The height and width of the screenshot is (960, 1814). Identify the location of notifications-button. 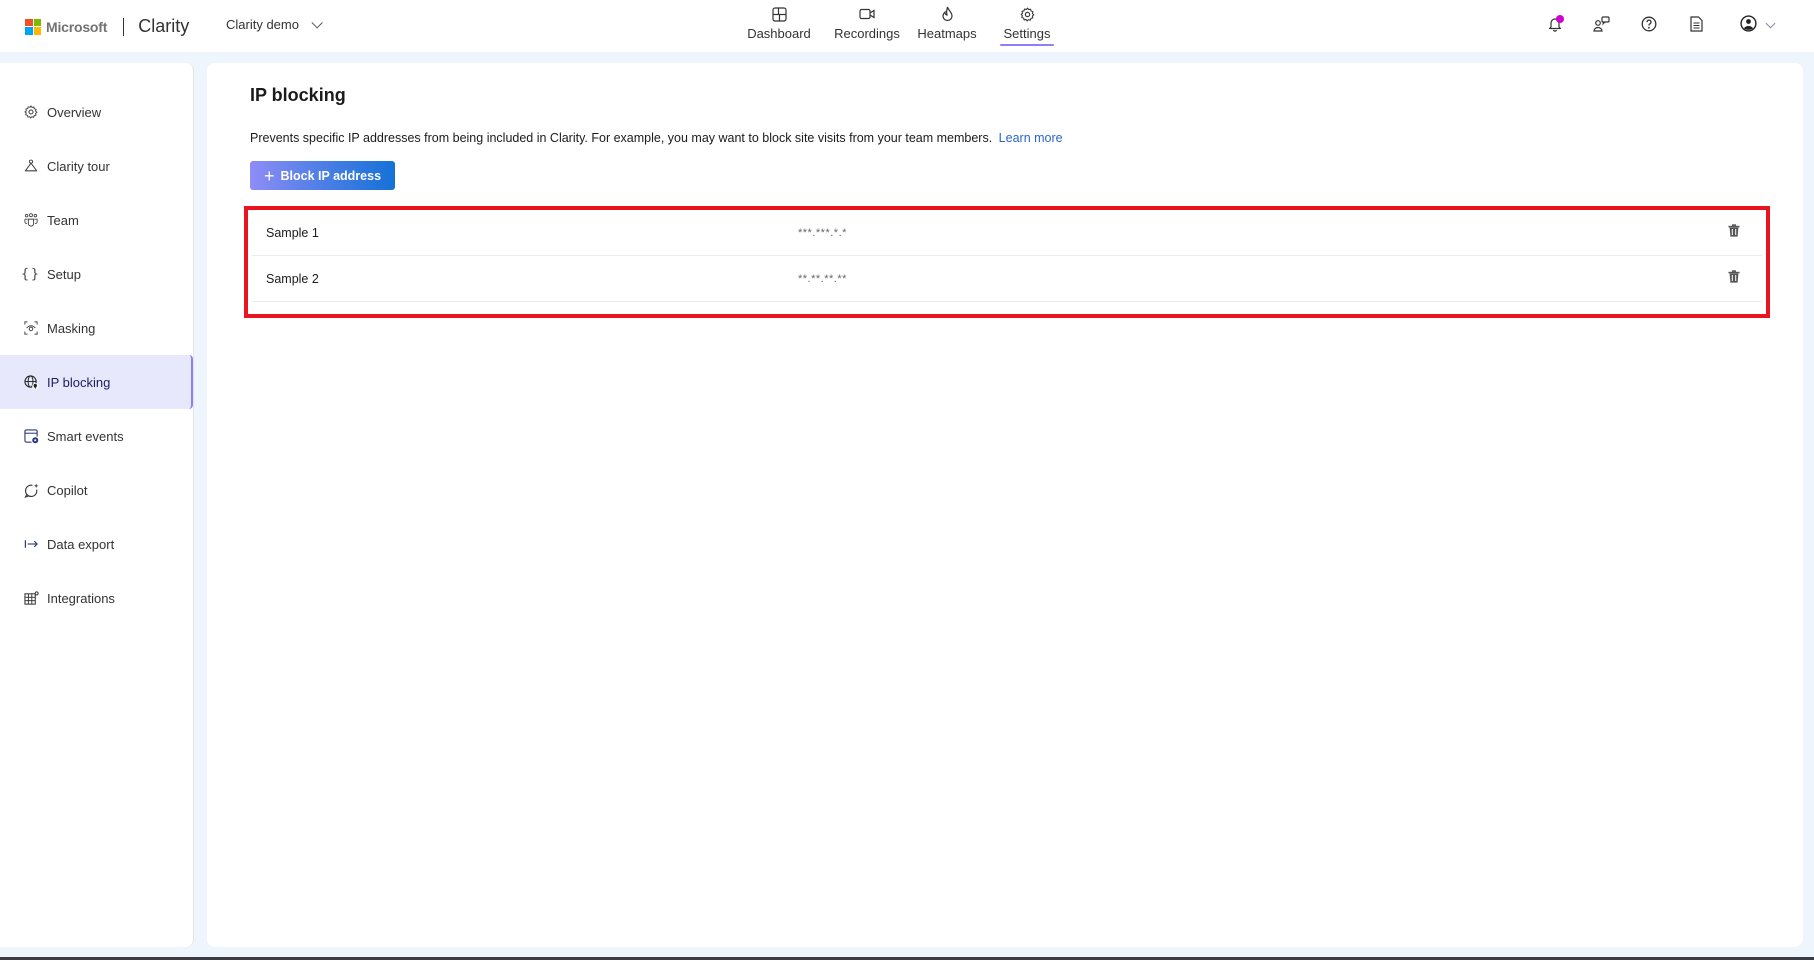
(1555, 26).